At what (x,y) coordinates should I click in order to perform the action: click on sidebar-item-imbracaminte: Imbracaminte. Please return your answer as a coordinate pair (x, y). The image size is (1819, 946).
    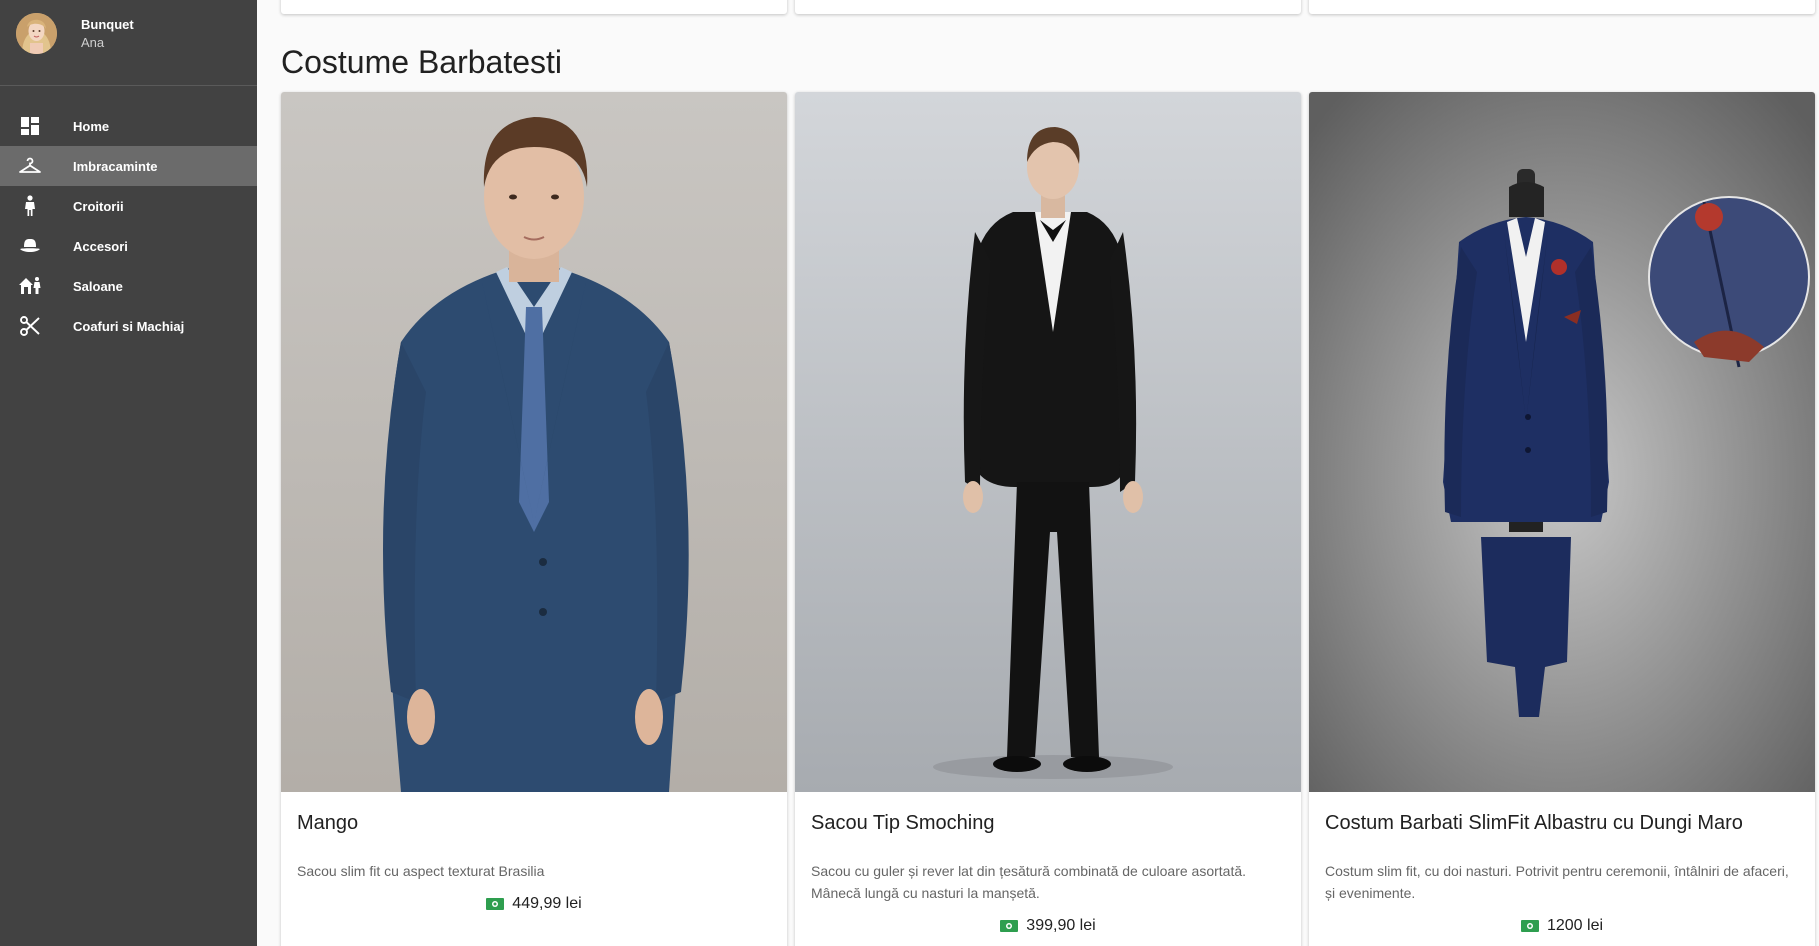
    Looking at the image, I should click on (128, 166).